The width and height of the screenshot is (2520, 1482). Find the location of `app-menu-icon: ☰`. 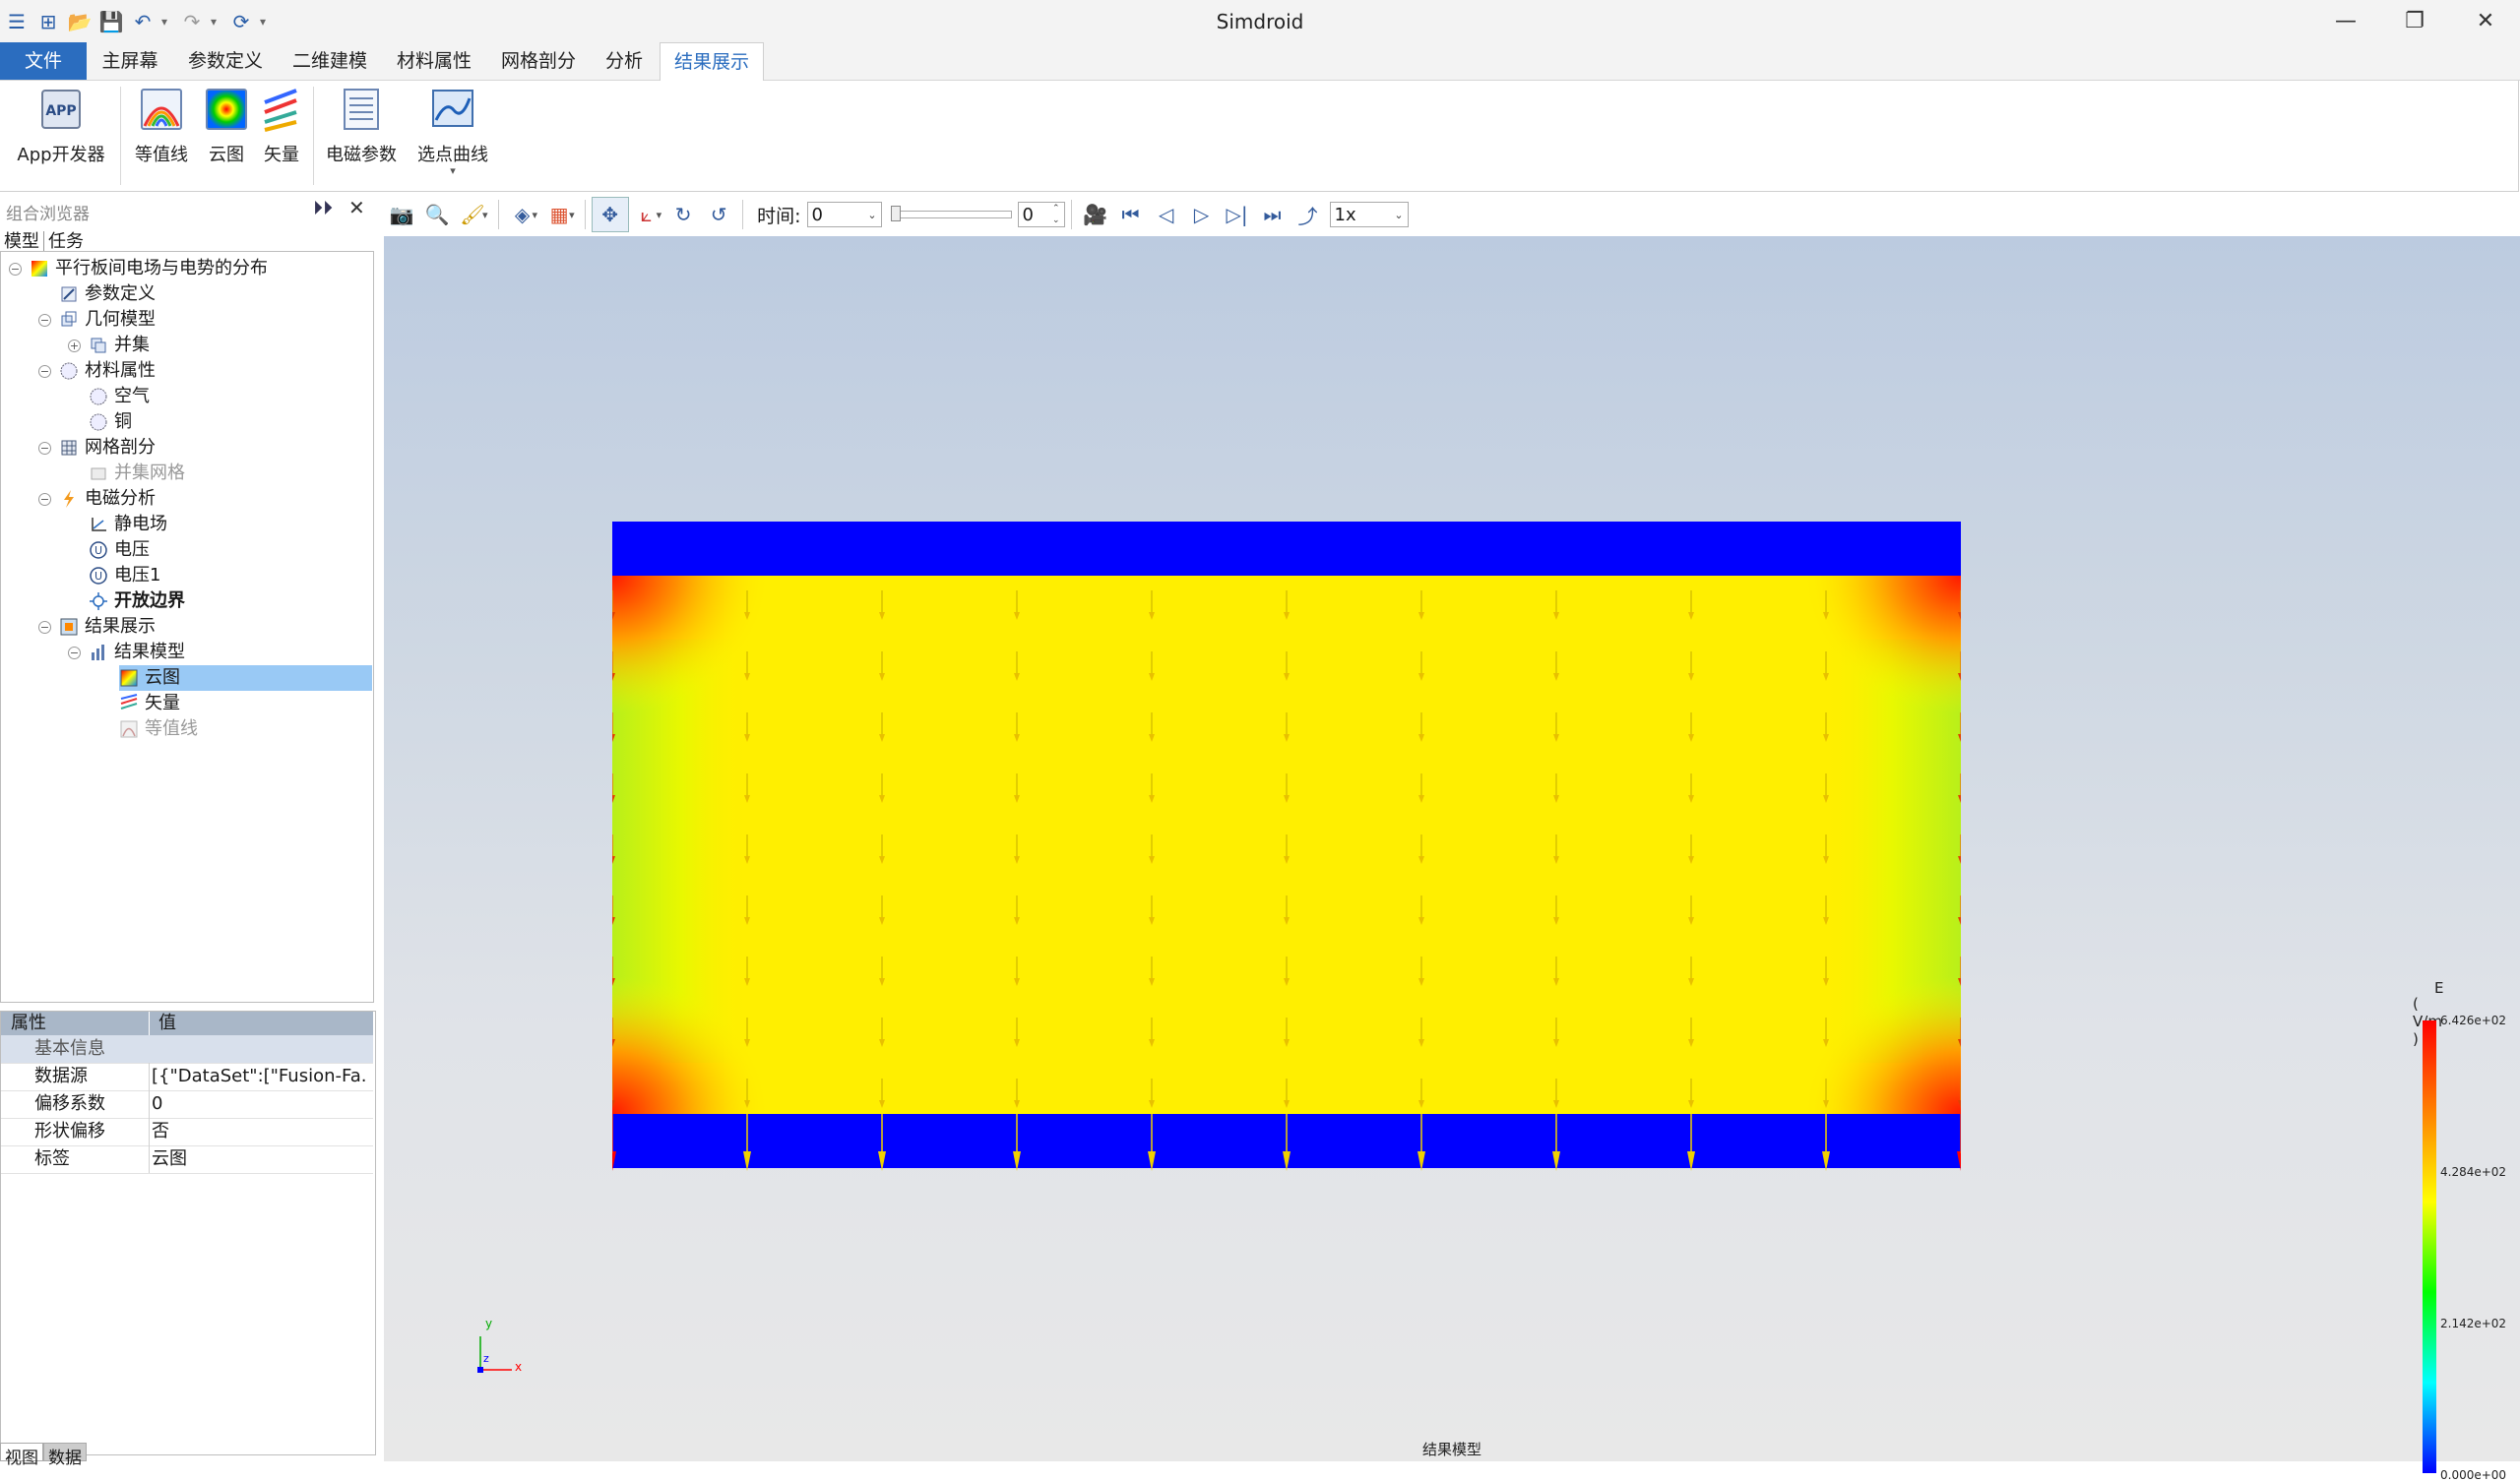

app-menu-icon: ☰ is located at coordinates (17, 21).